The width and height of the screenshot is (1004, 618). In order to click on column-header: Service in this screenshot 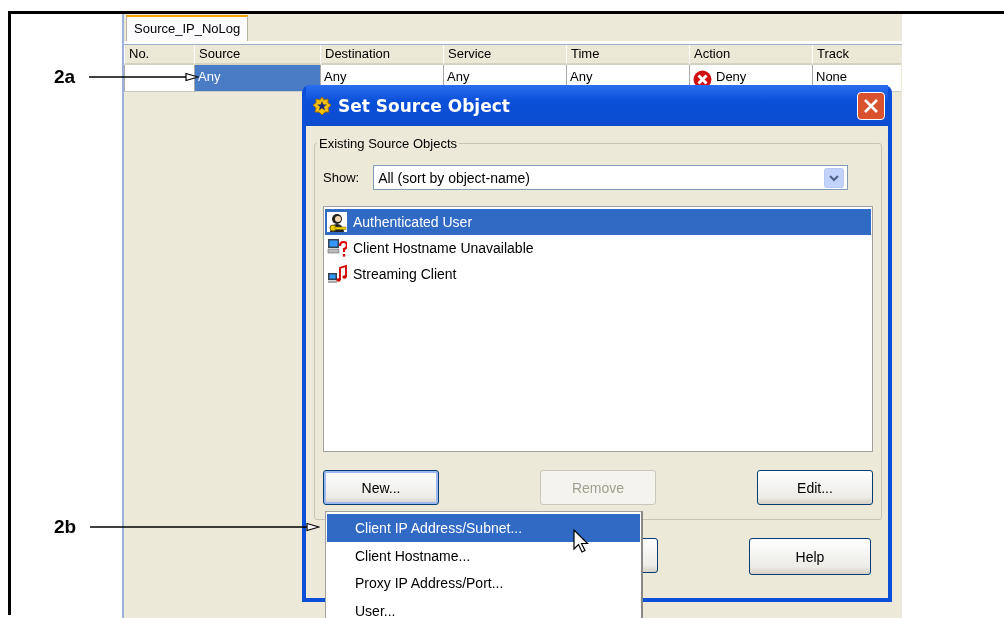, I will do `click(504, 55)`.